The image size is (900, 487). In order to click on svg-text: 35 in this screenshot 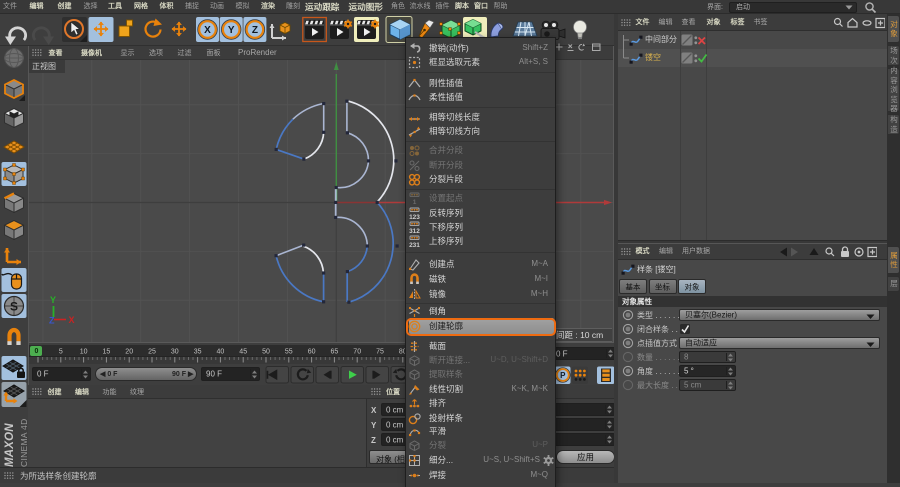, I will do `click(198, 352)`.